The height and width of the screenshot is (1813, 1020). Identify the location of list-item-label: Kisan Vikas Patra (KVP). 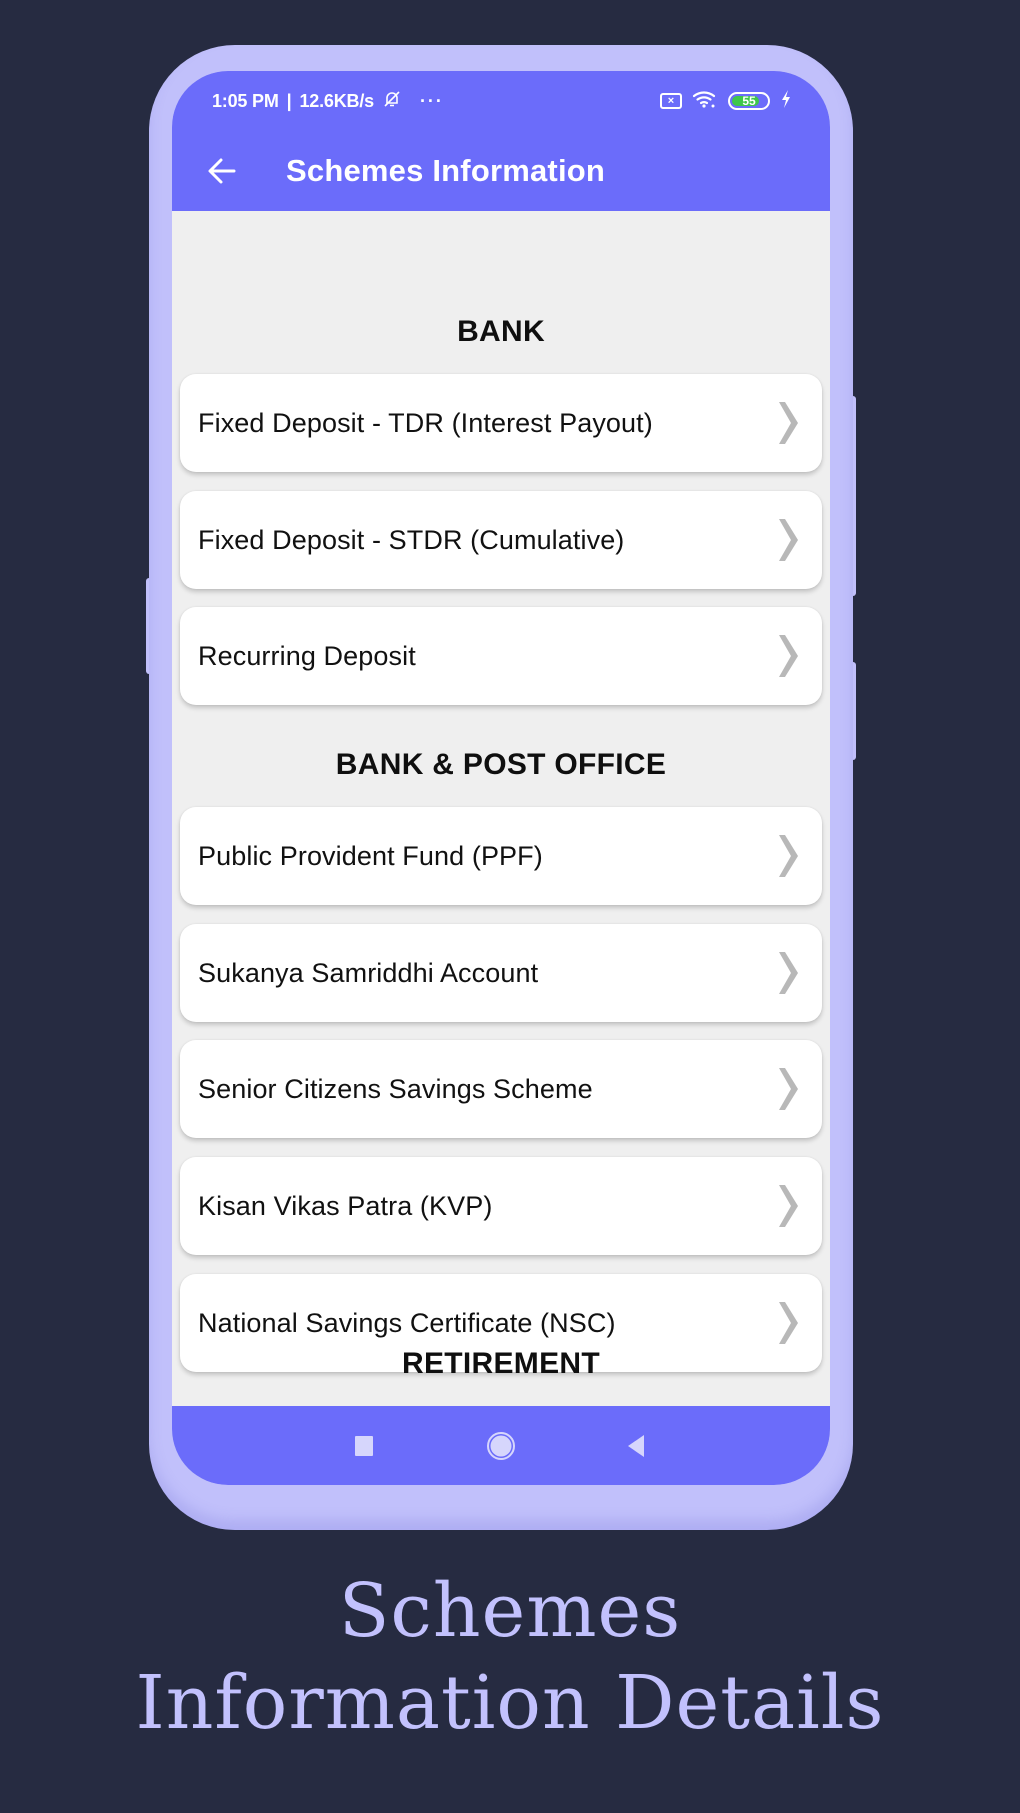
(345, 1205).